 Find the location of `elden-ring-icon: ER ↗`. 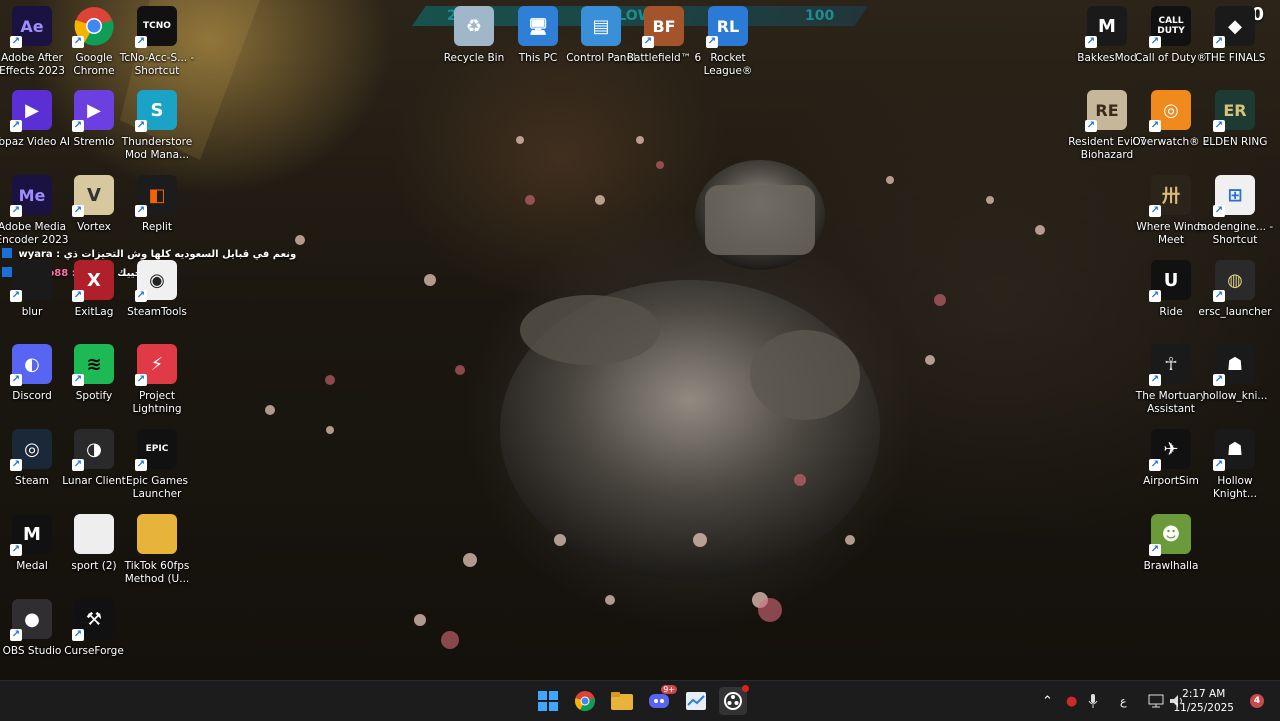

elden-ring-icon: ER ↗ is located at coordinates (1234, 111).